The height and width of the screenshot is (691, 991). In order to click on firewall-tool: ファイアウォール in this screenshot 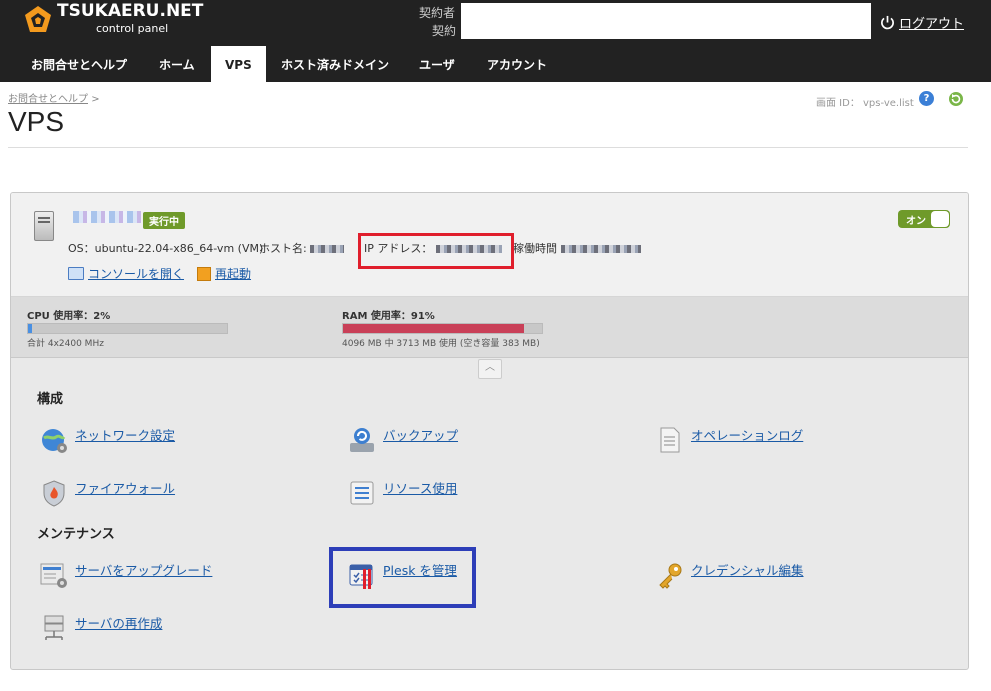, I will do `click(107, 493)`.